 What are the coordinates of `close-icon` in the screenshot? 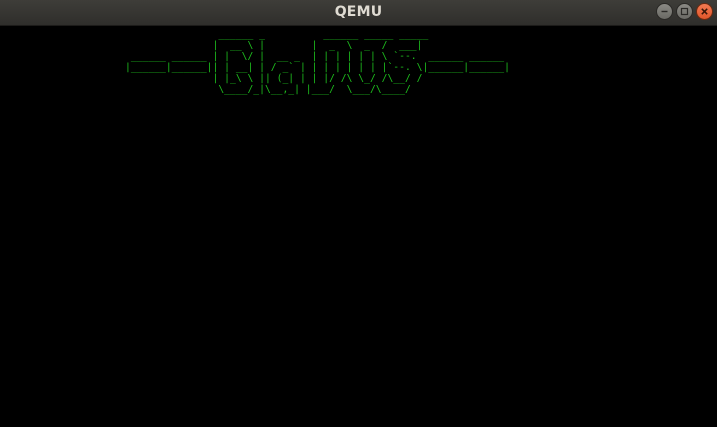 It's located at (704, 11).